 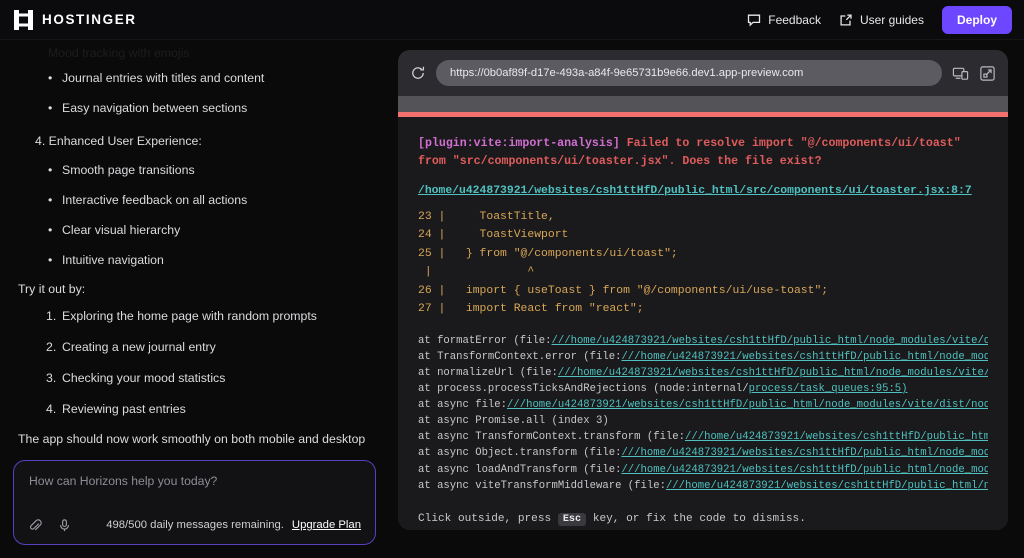 I want to click on stack-line-text: at formatError (file:, so click(x=485, y=340).